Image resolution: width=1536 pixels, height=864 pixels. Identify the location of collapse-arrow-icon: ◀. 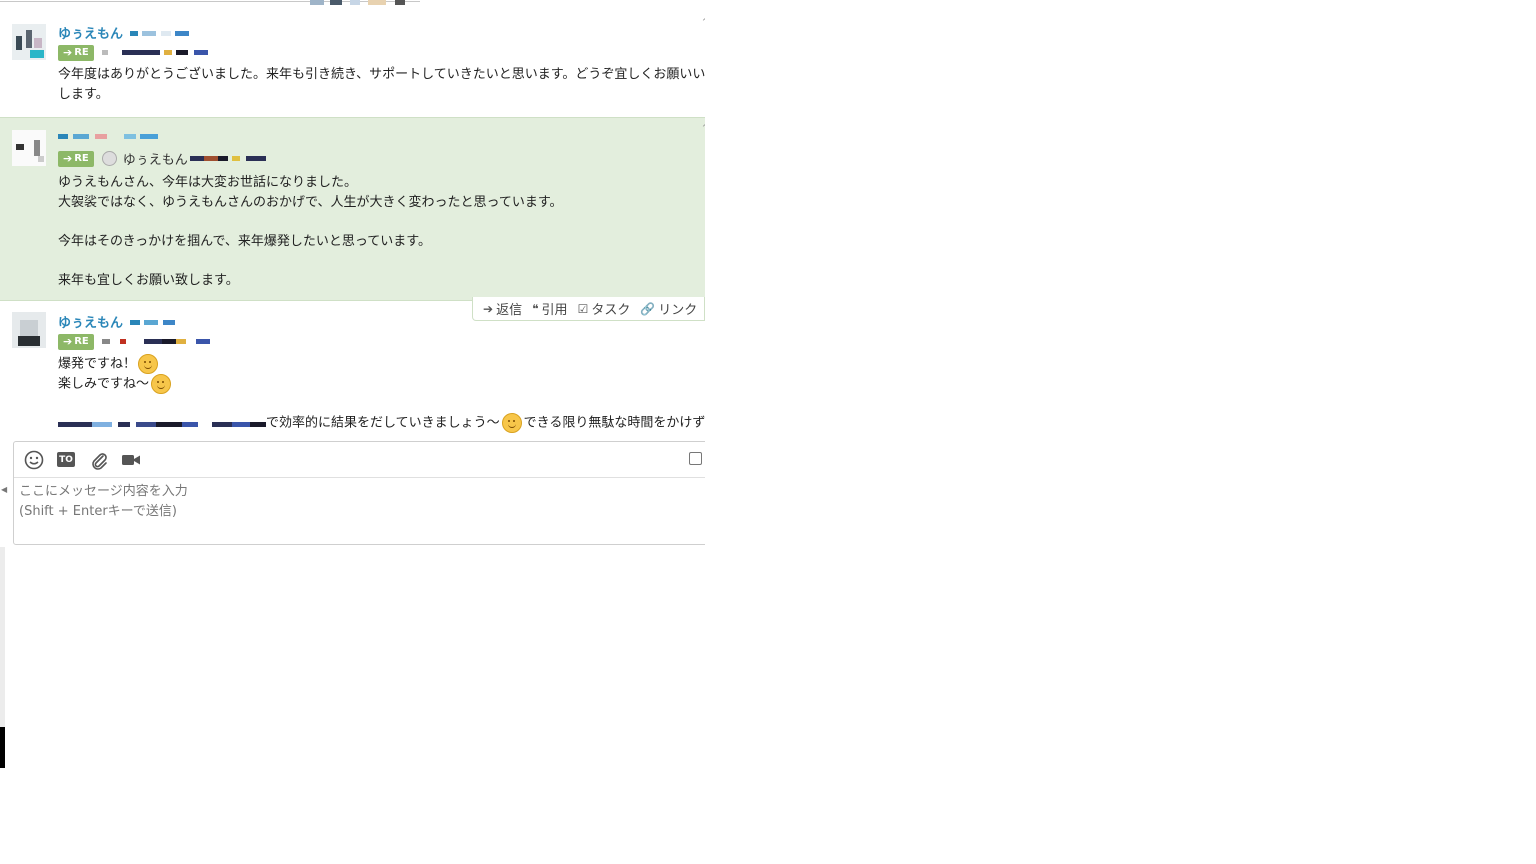
(4, 489).